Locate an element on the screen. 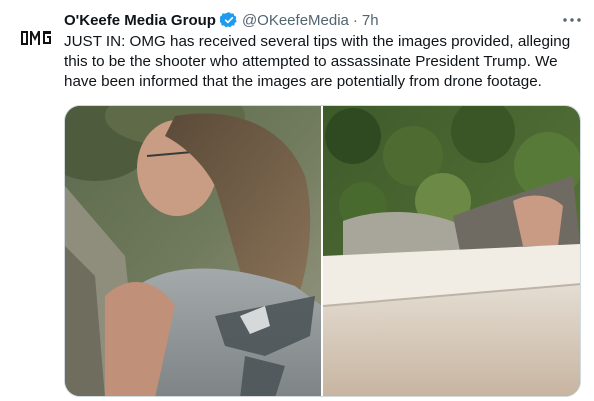 This screenshot has width=594, height=401. omg-logo-icon is located at coordinates (36, 38).